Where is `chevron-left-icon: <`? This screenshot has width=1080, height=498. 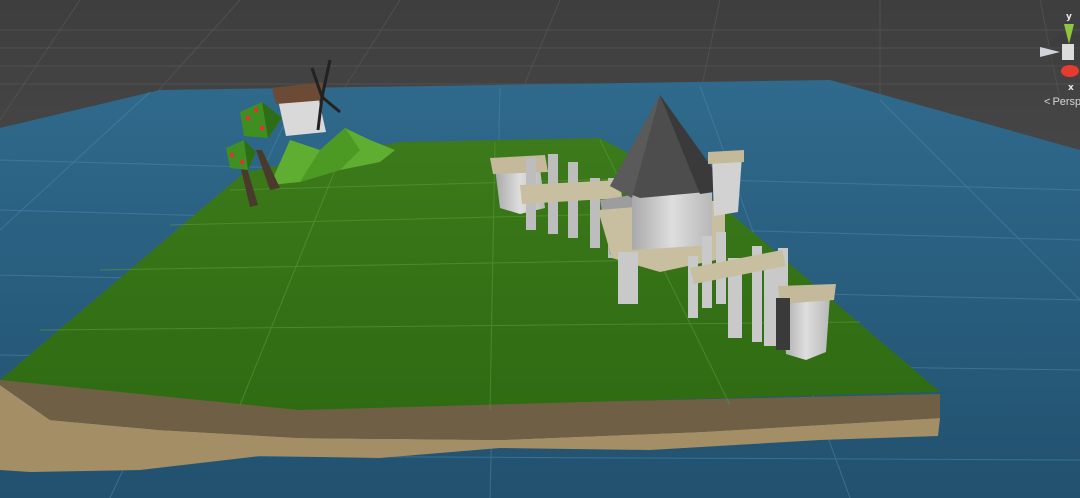 chevron-left-icon: < is located at coordinates (1047, 102).